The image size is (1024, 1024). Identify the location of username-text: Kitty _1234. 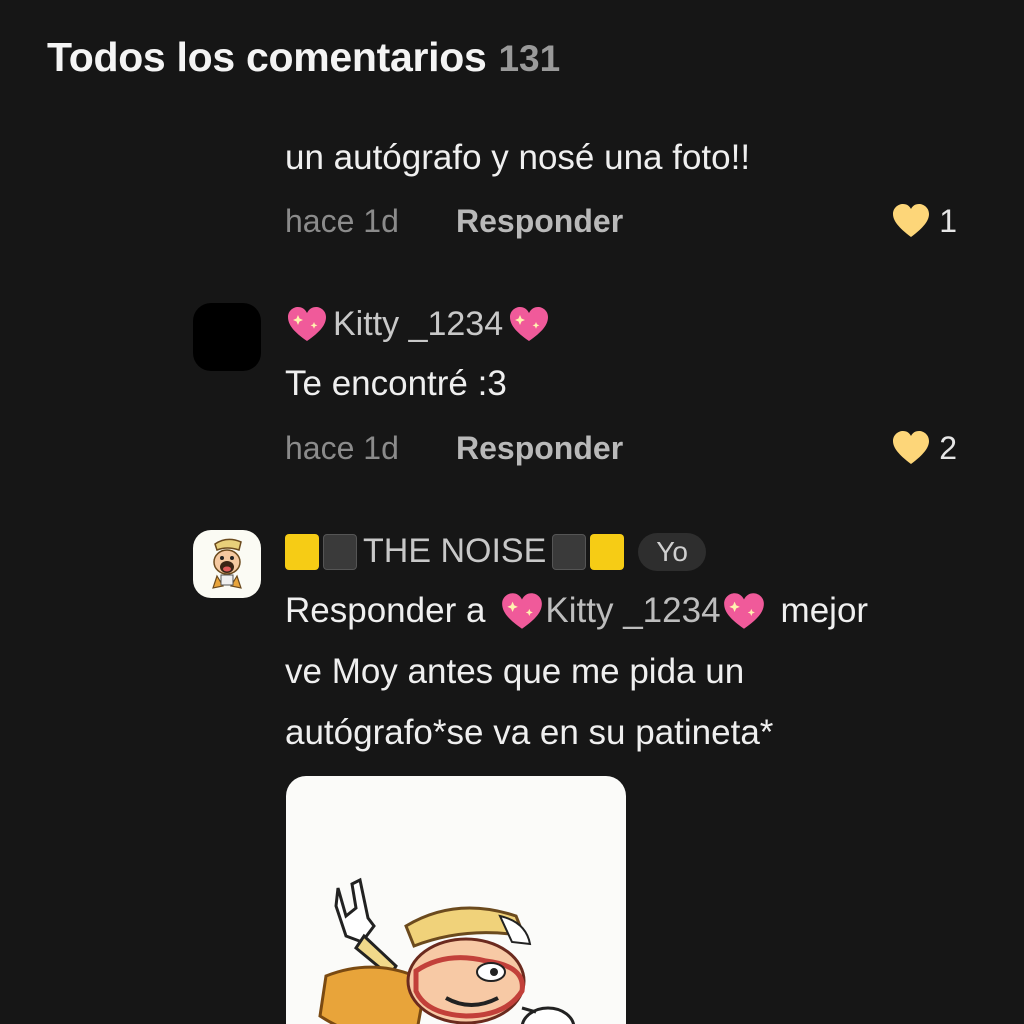
(418, 323).